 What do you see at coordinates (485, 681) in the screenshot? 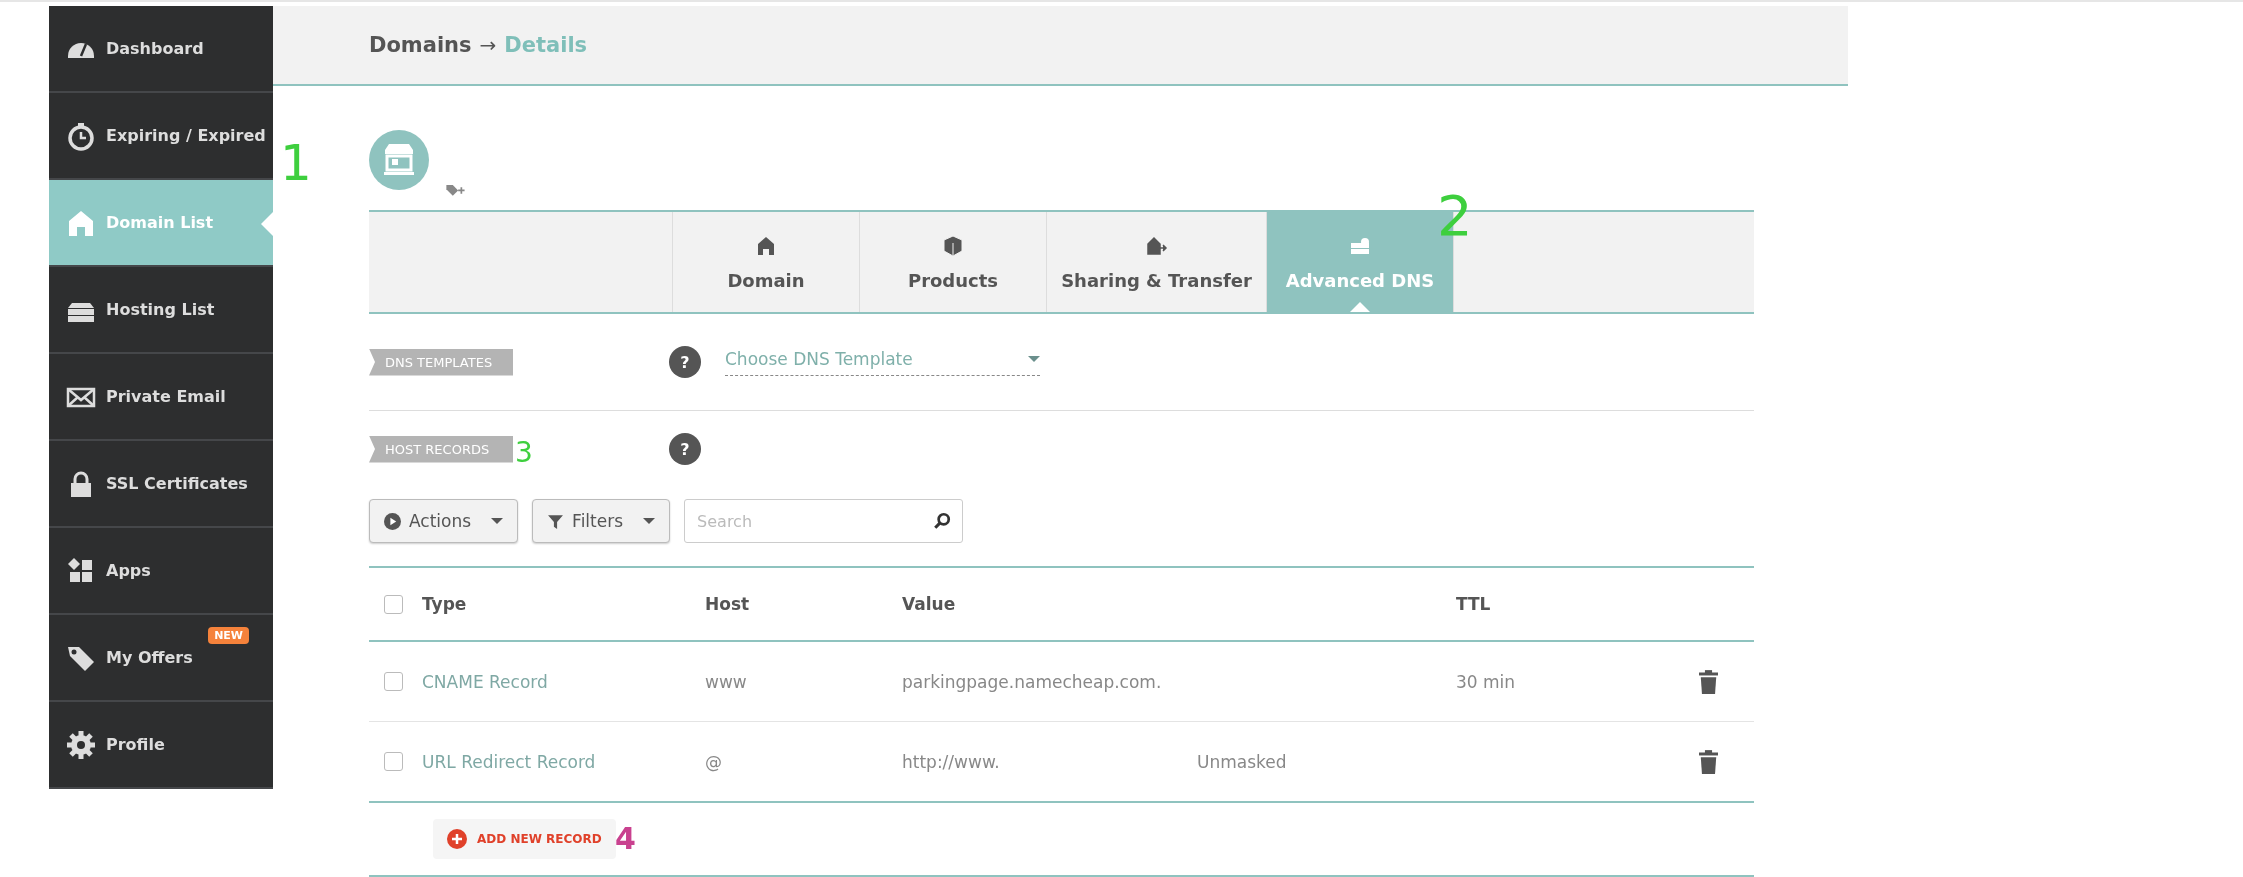
I see `table-cell: CNAME Record` at bounding box center [485, 681].